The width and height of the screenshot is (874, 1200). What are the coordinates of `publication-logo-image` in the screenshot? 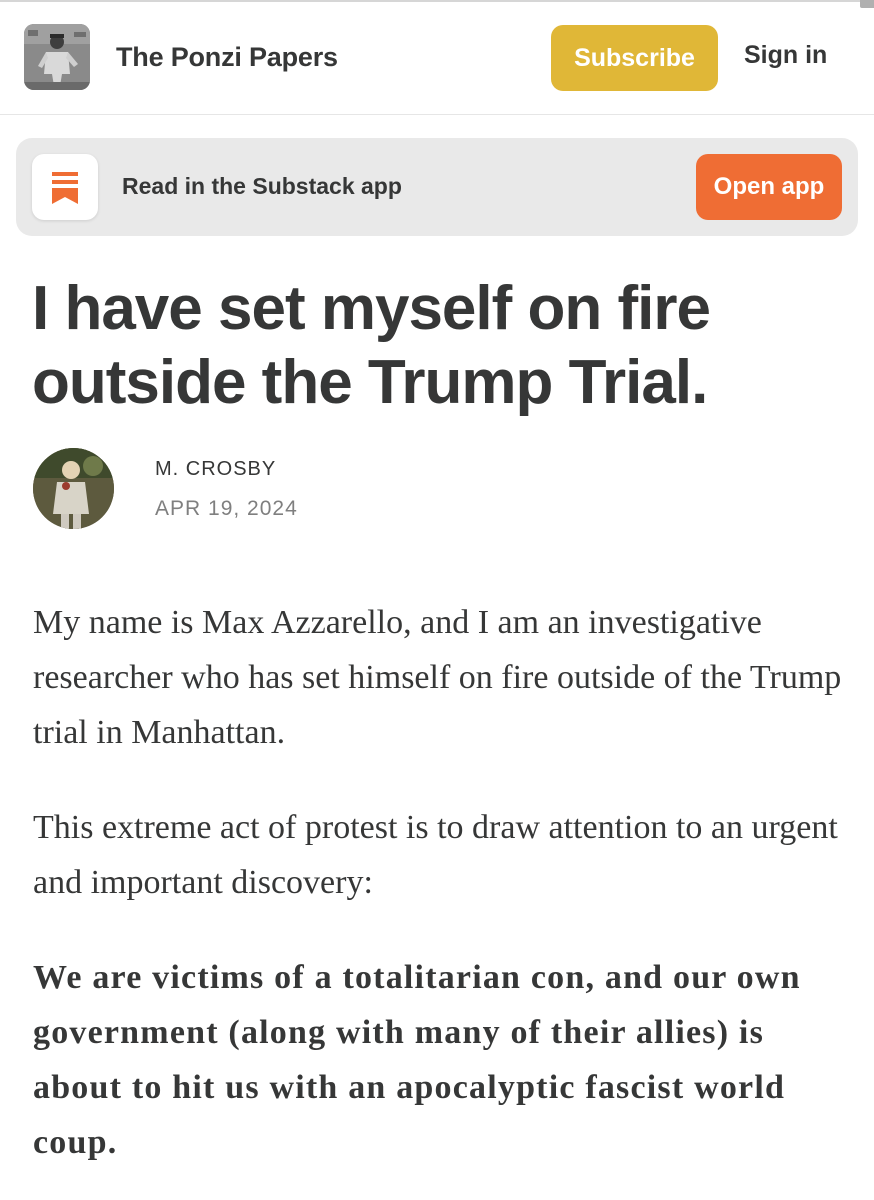 It's located at (57, 57).